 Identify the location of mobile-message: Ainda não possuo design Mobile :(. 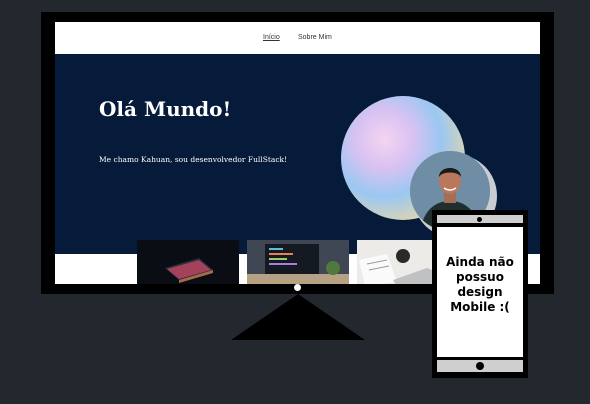
(480, 284).